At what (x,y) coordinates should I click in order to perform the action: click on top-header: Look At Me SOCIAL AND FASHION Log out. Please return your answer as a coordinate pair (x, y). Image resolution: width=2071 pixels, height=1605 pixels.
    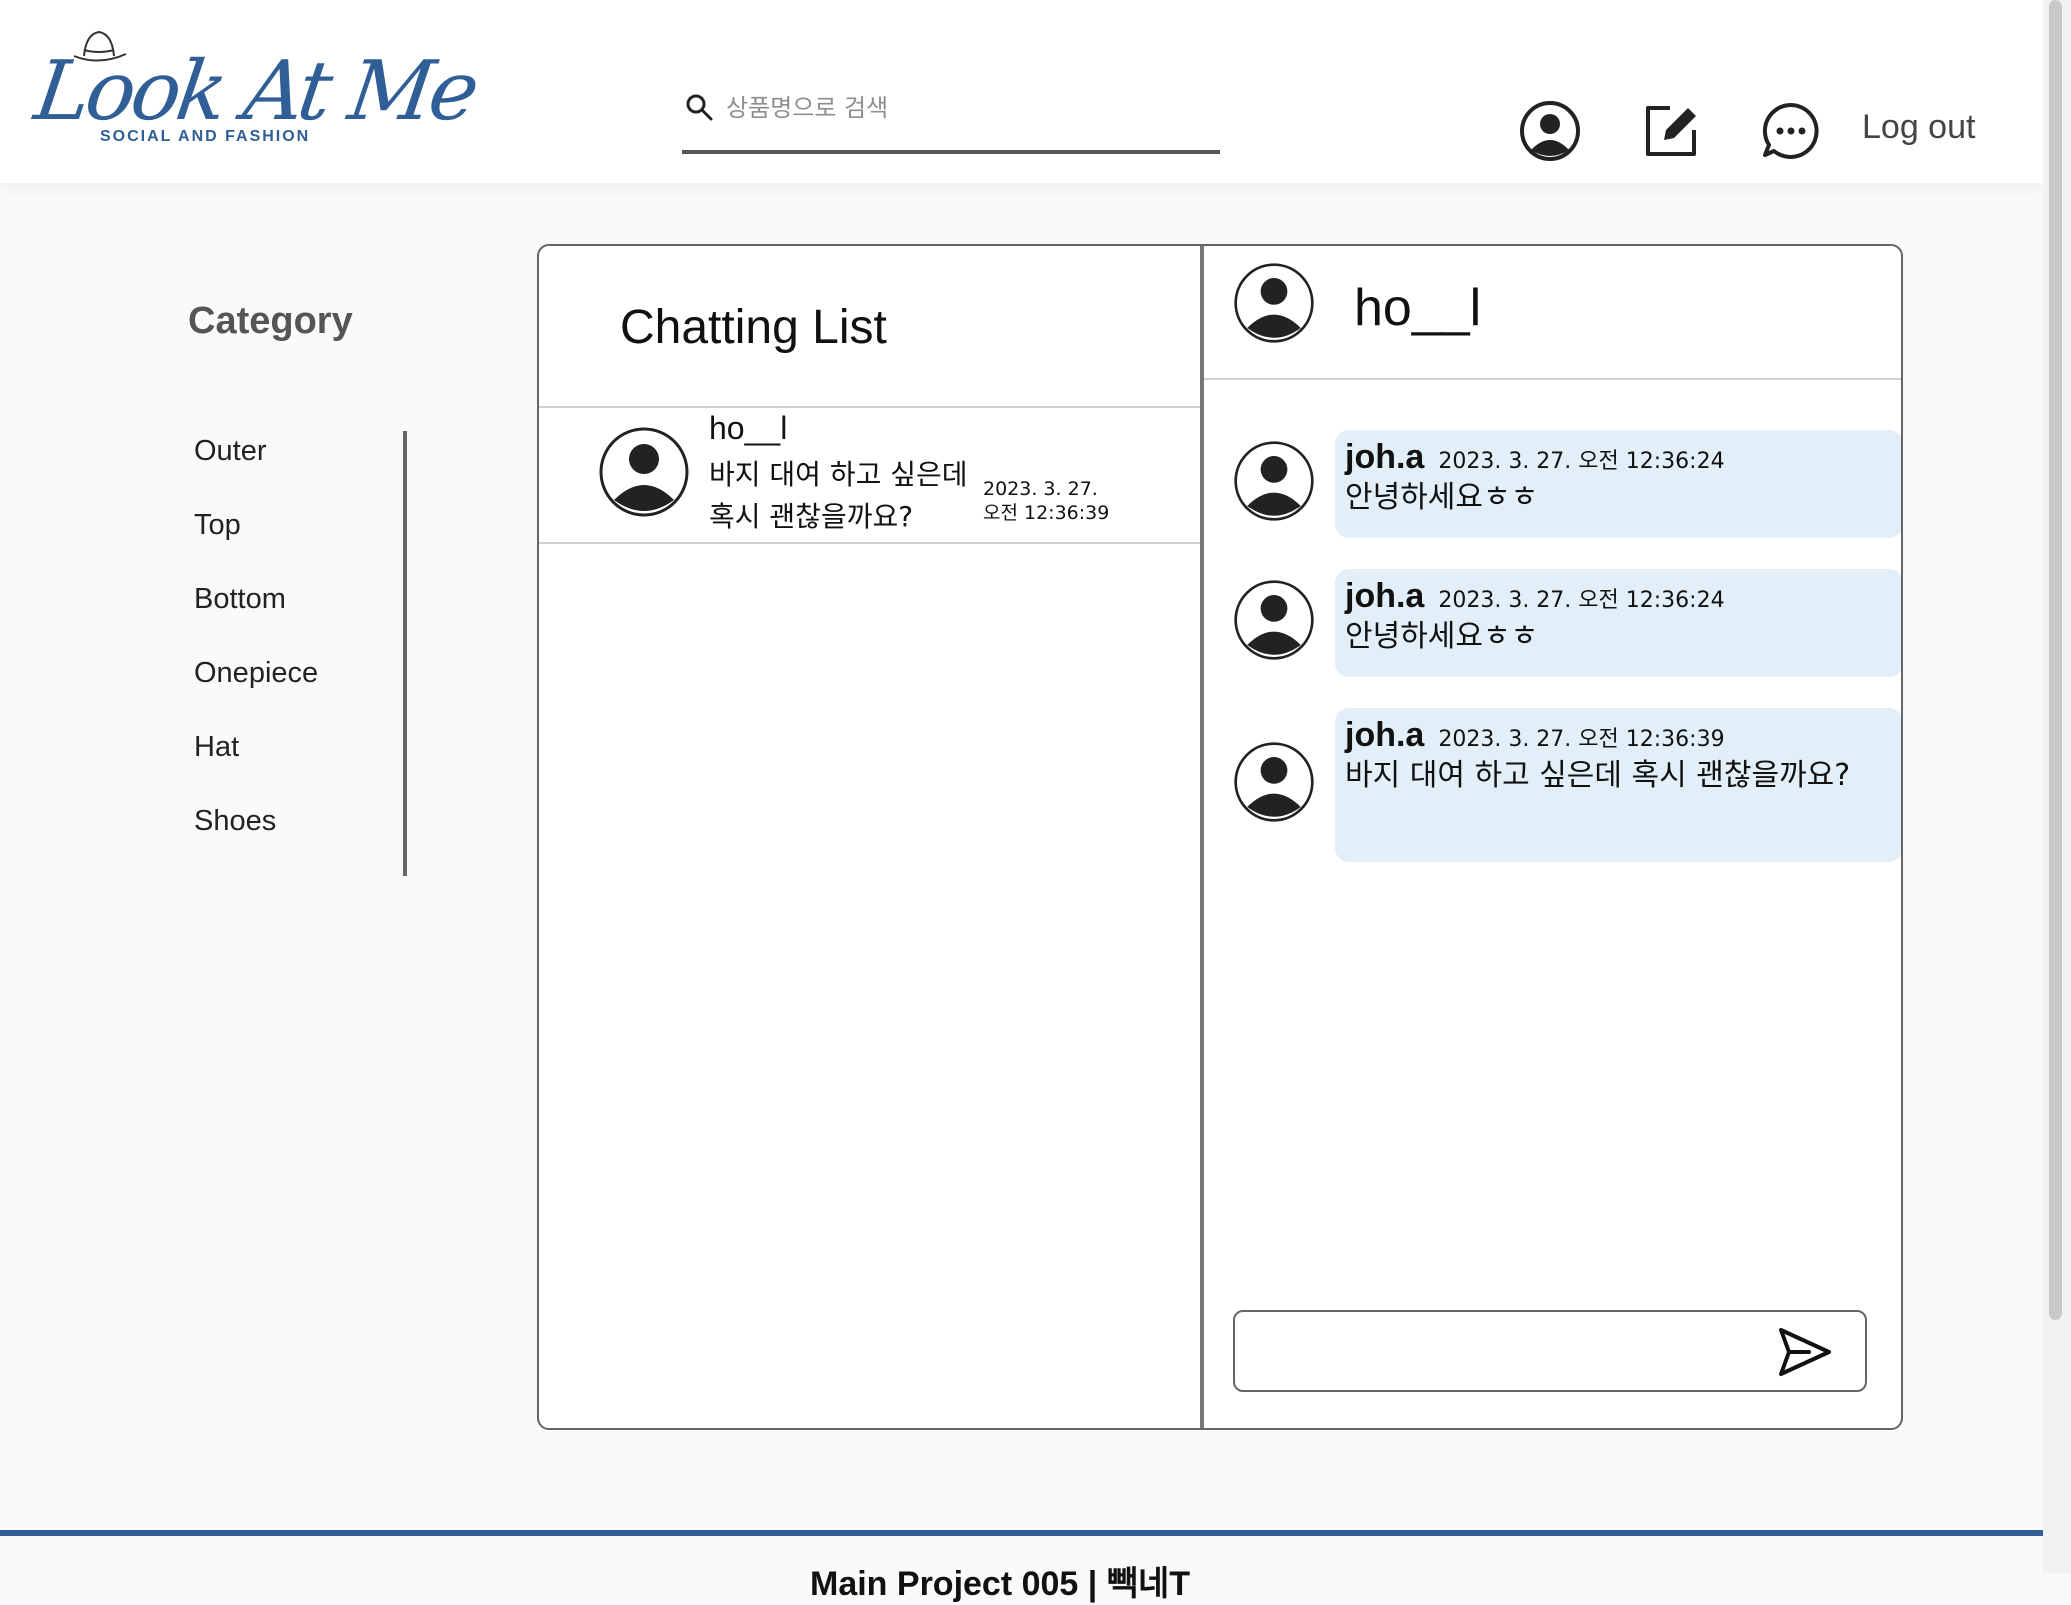
    Looking at the image, I should click on (1021, 91).